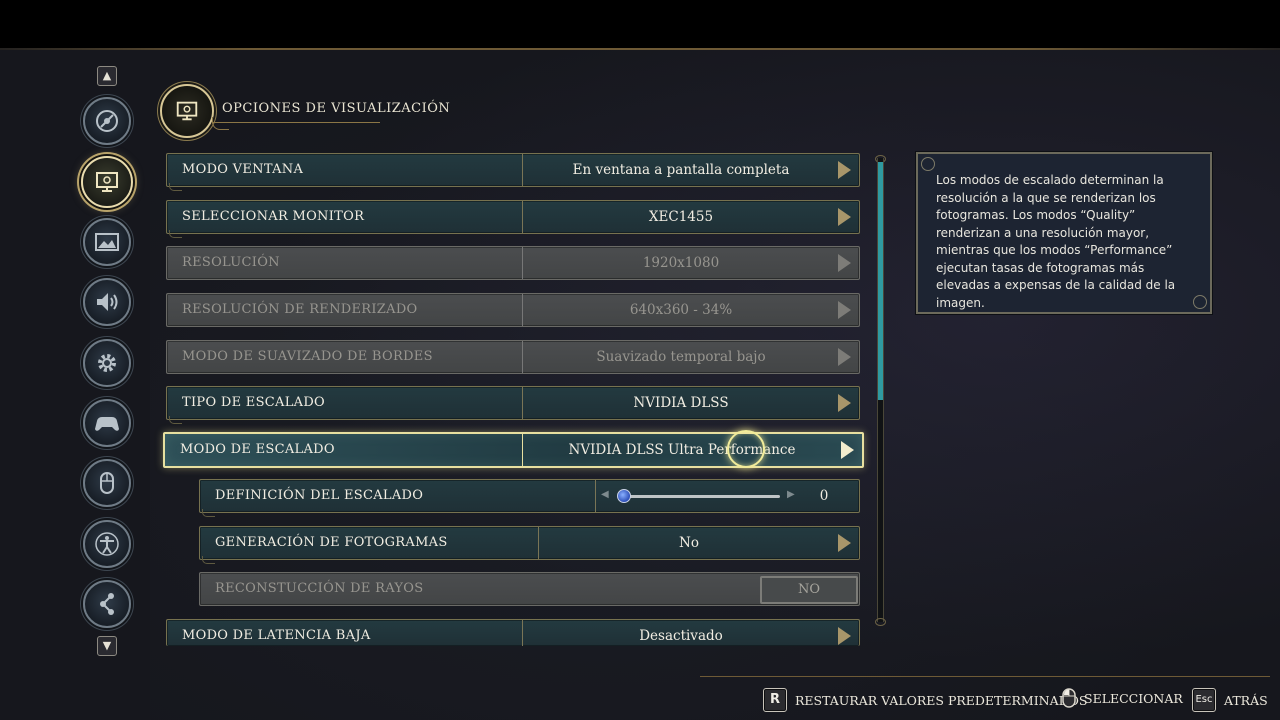  What do you see at coordinates (529, 545) in the screenshot?
I see `setting-row-frame-generation: GENERACIÓN DE FOTOGRAMAS No` at bounding box center [529, 545].